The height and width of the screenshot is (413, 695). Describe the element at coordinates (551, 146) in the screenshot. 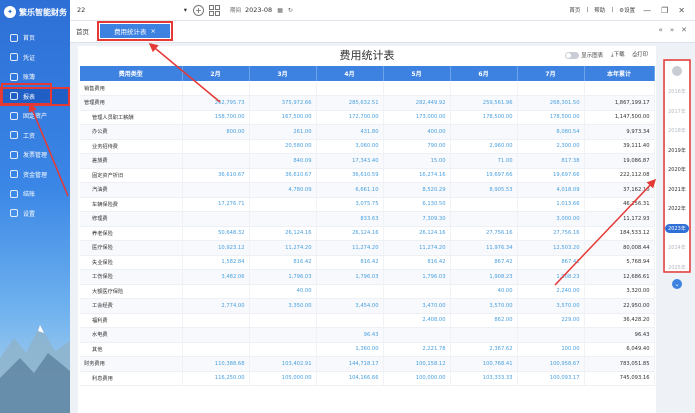

I see `amount-cell: 2,300.00` at that location.